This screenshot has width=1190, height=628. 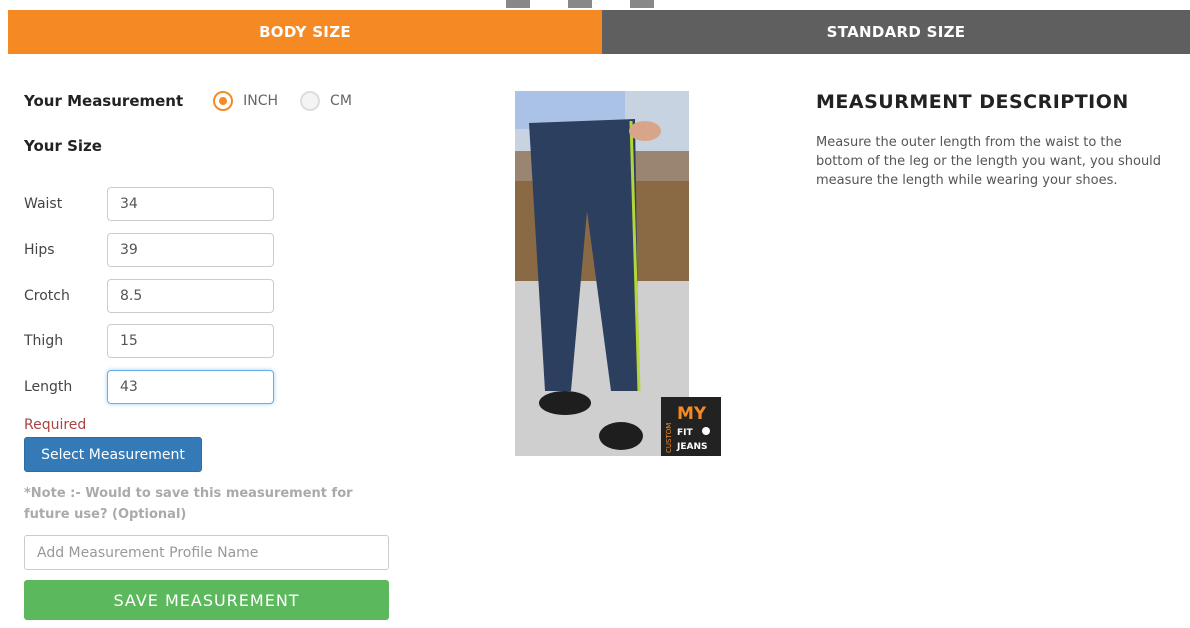 What do you see at coordinates (113, 454) in the screenshot?
I see `select-measurement-button: Select Measurement` at bounding box center [113, 454].